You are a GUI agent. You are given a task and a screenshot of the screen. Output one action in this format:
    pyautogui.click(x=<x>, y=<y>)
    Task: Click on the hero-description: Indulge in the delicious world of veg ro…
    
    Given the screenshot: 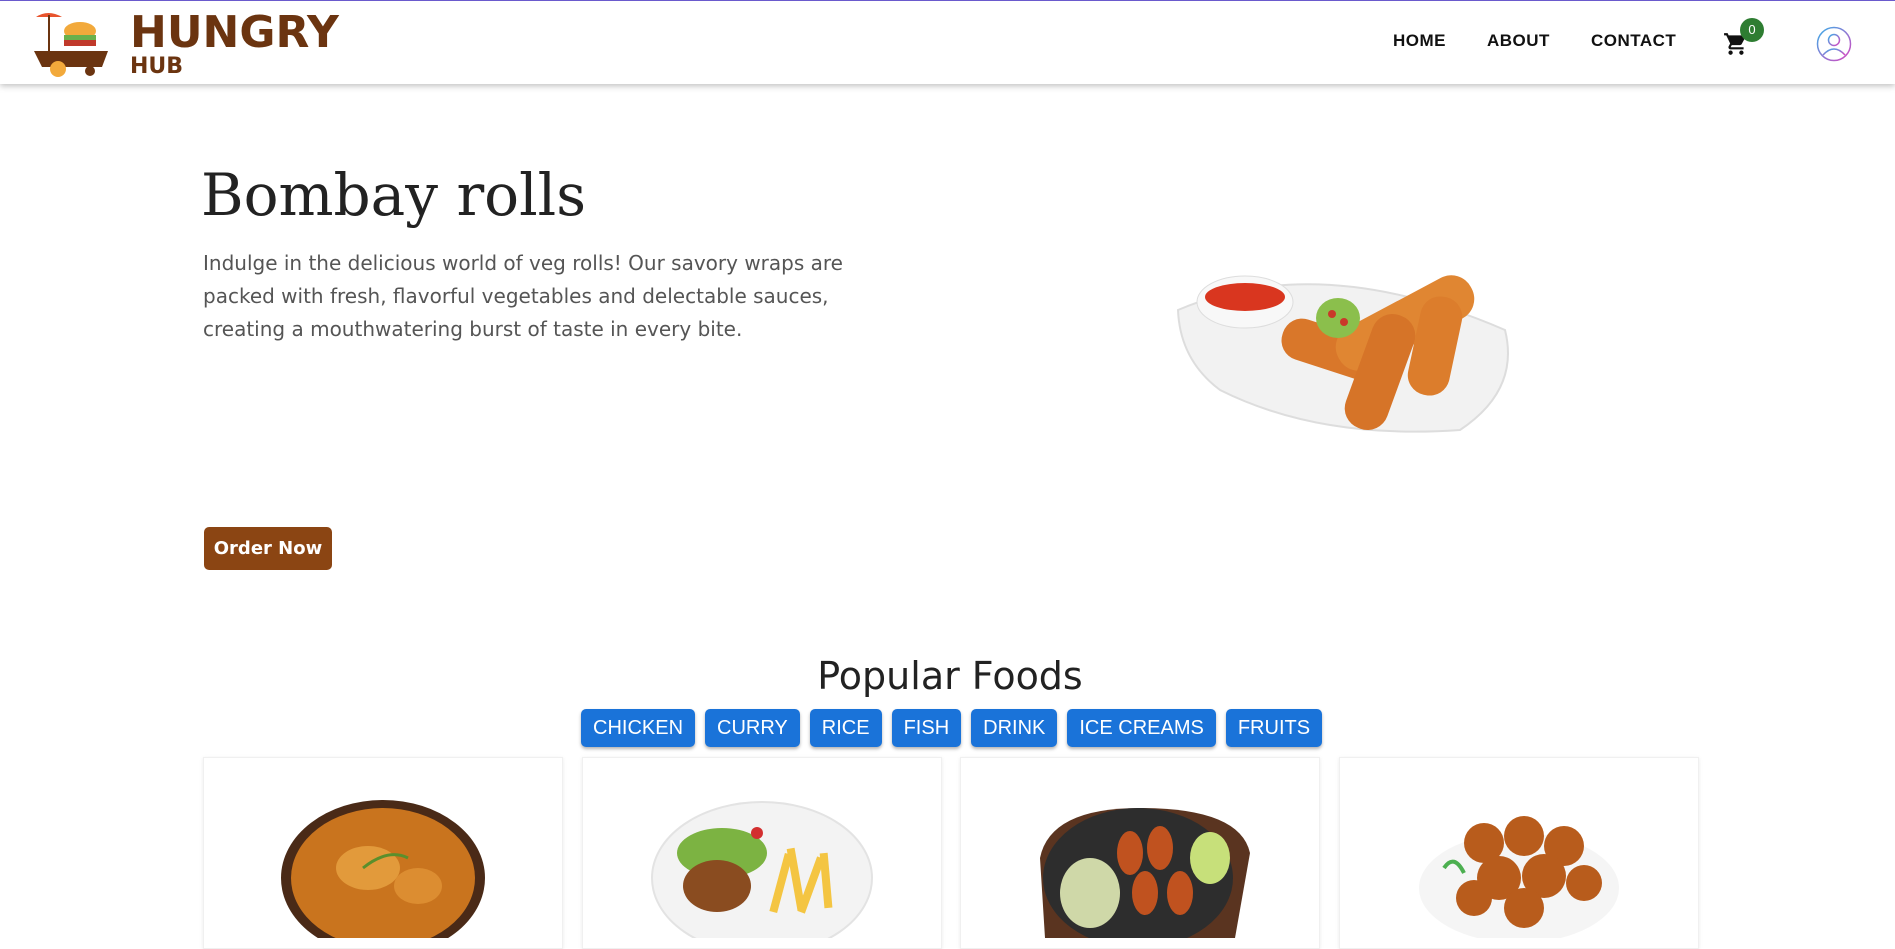 What is the action you would take?
    pyautogui.click(x=523, y=296)
    